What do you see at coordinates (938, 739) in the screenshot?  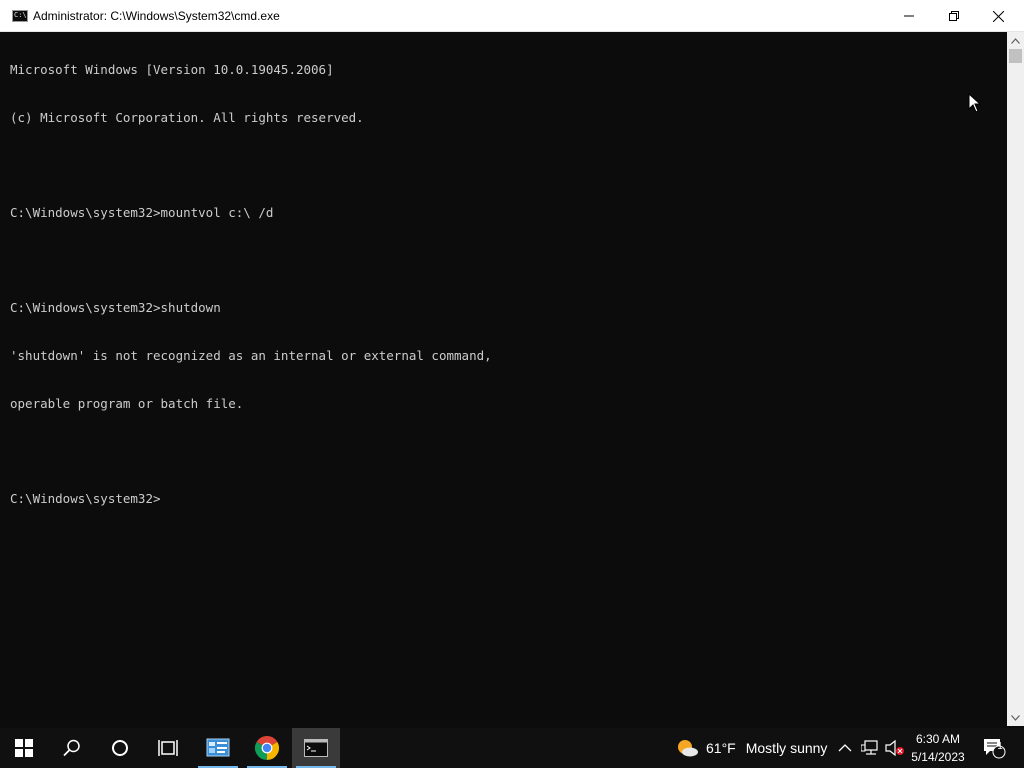 I see `clock-time: 6:30 AM` at bounding box center [938, 739].